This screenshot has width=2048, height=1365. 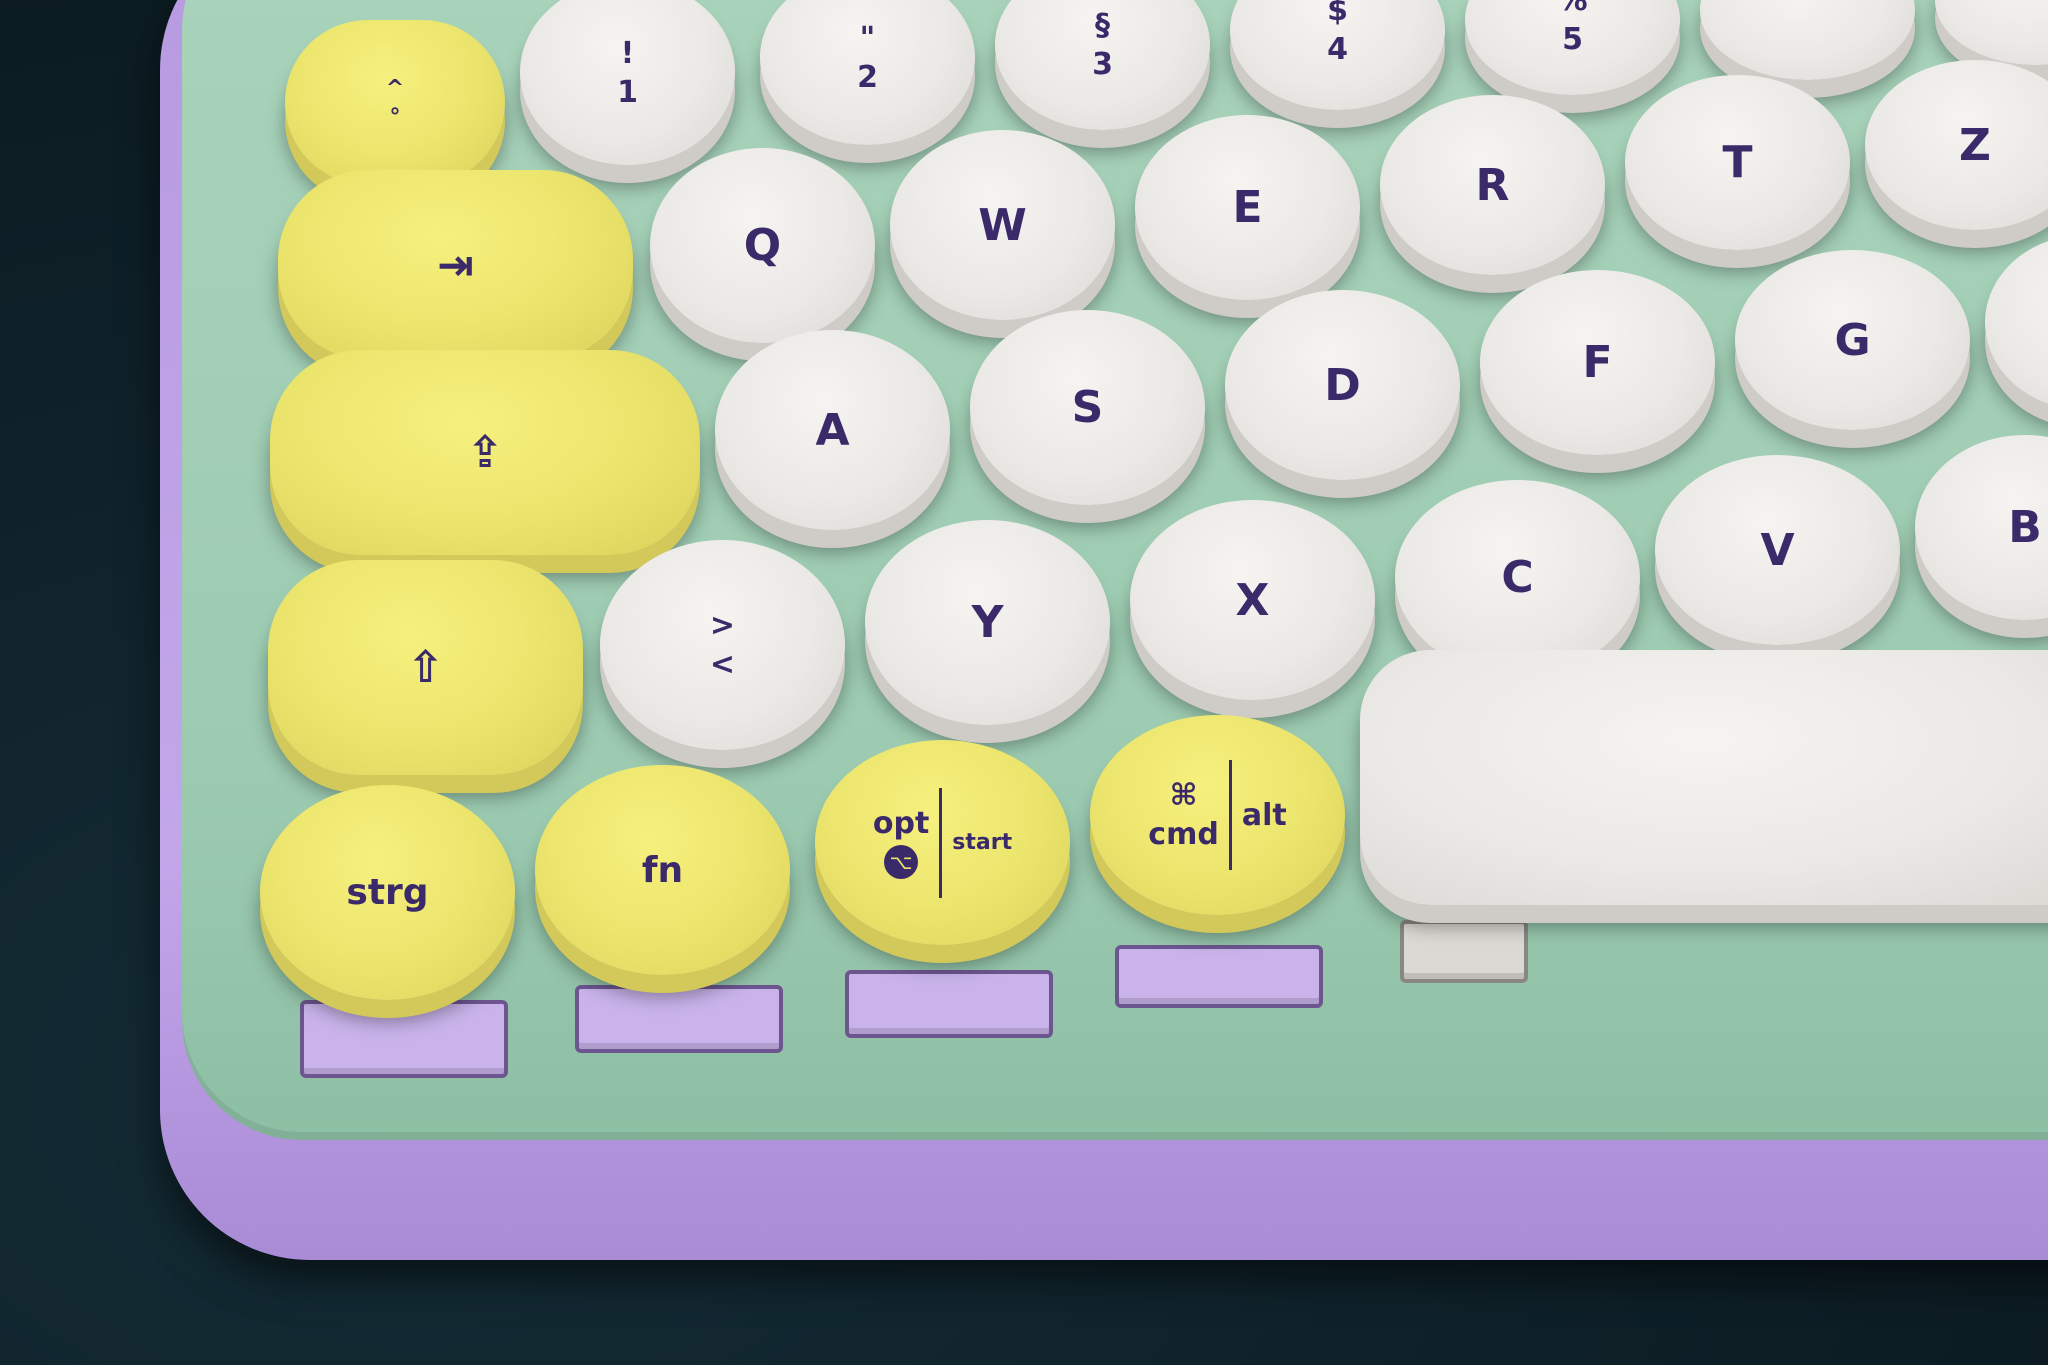 I want to click on key-legend: alt, so click(x=1264, y=815).